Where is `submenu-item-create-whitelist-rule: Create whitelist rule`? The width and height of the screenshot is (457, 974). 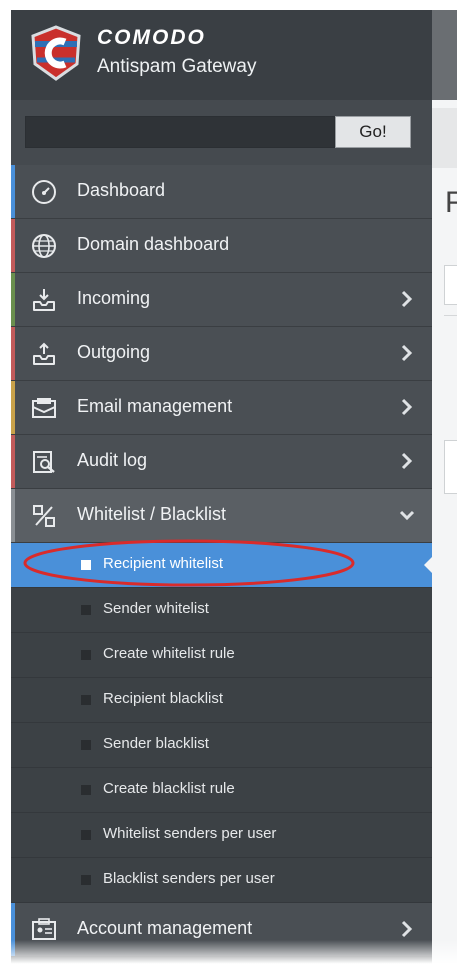 submenu-item-create-whitelist-rule: Create whitelist rule is located at coordinates (221, 655).